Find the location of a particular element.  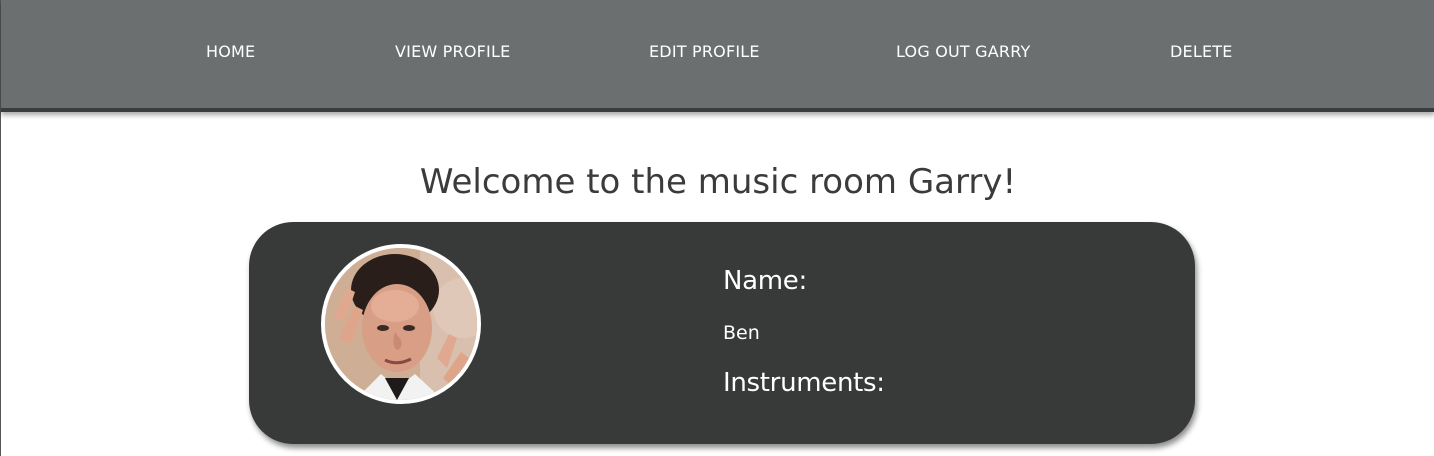

nav-edit-profile-link: EDIT PROFILE is located at coordinates (704, 51).